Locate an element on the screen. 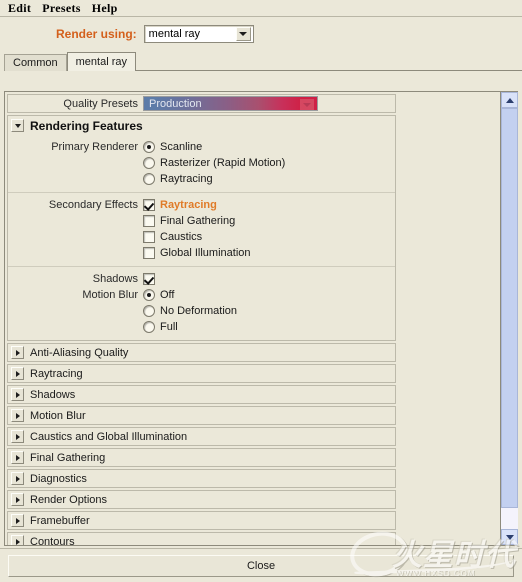 Image resolution: width=522 pixels, height=582 pixels. quality-presets-dropdown: Production is located at coordinates (230, 103).